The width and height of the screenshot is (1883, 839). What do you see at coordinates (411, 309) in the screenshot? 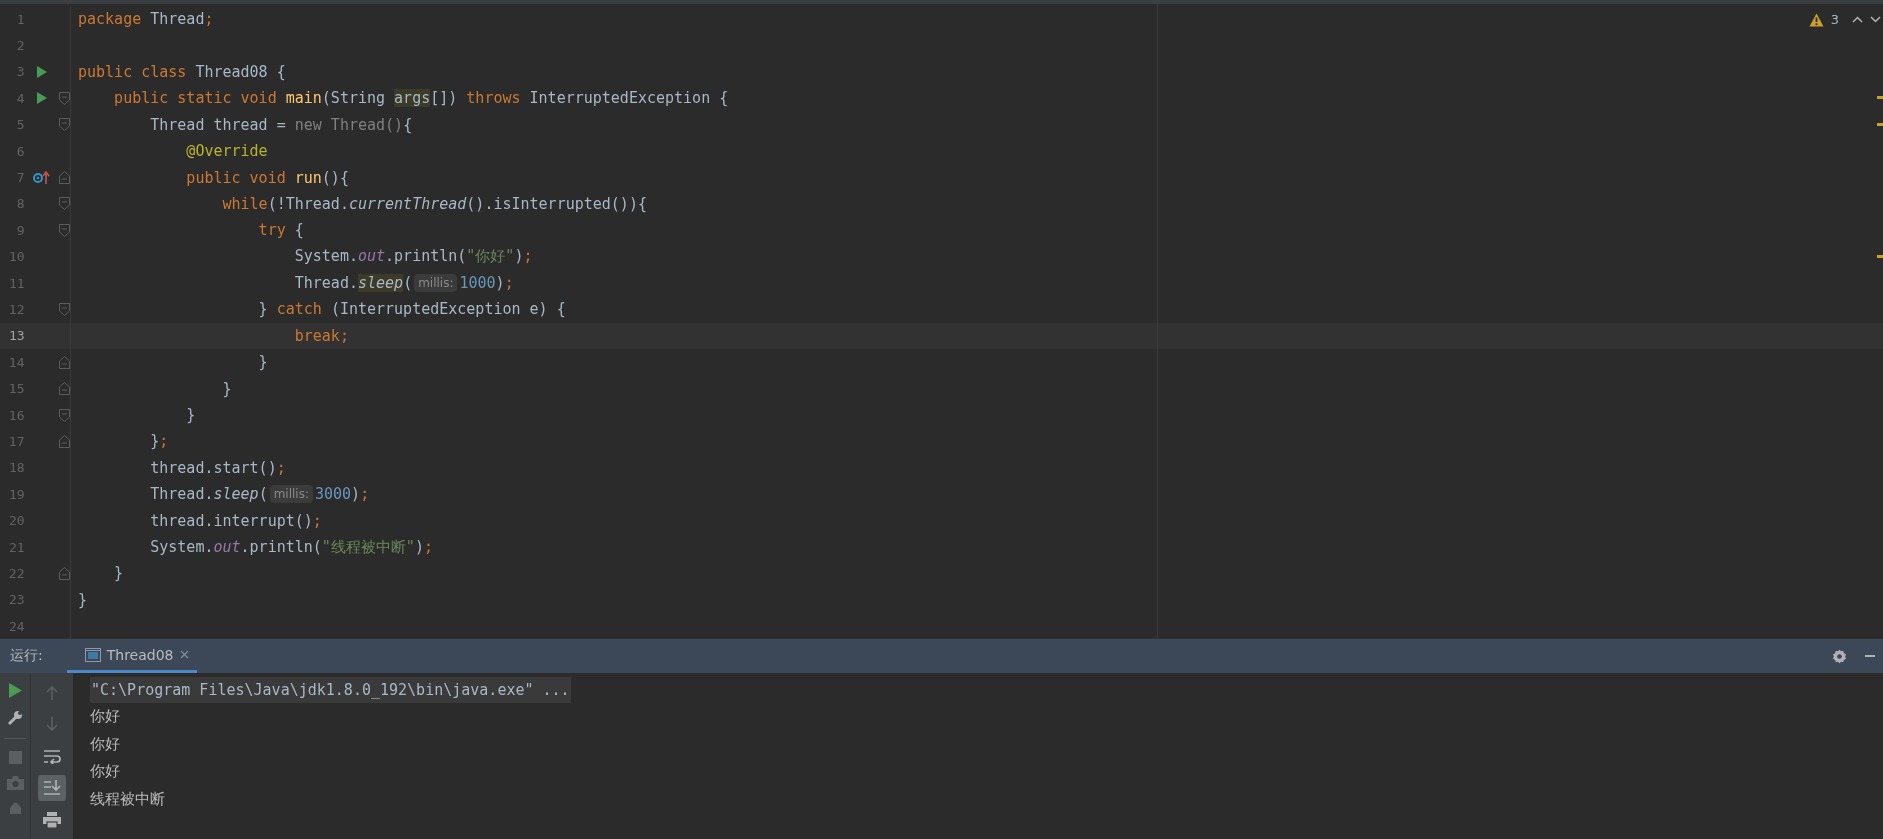
I see `code-text: } catch (InterruptedException e) {` at bounding box center [411, 309].